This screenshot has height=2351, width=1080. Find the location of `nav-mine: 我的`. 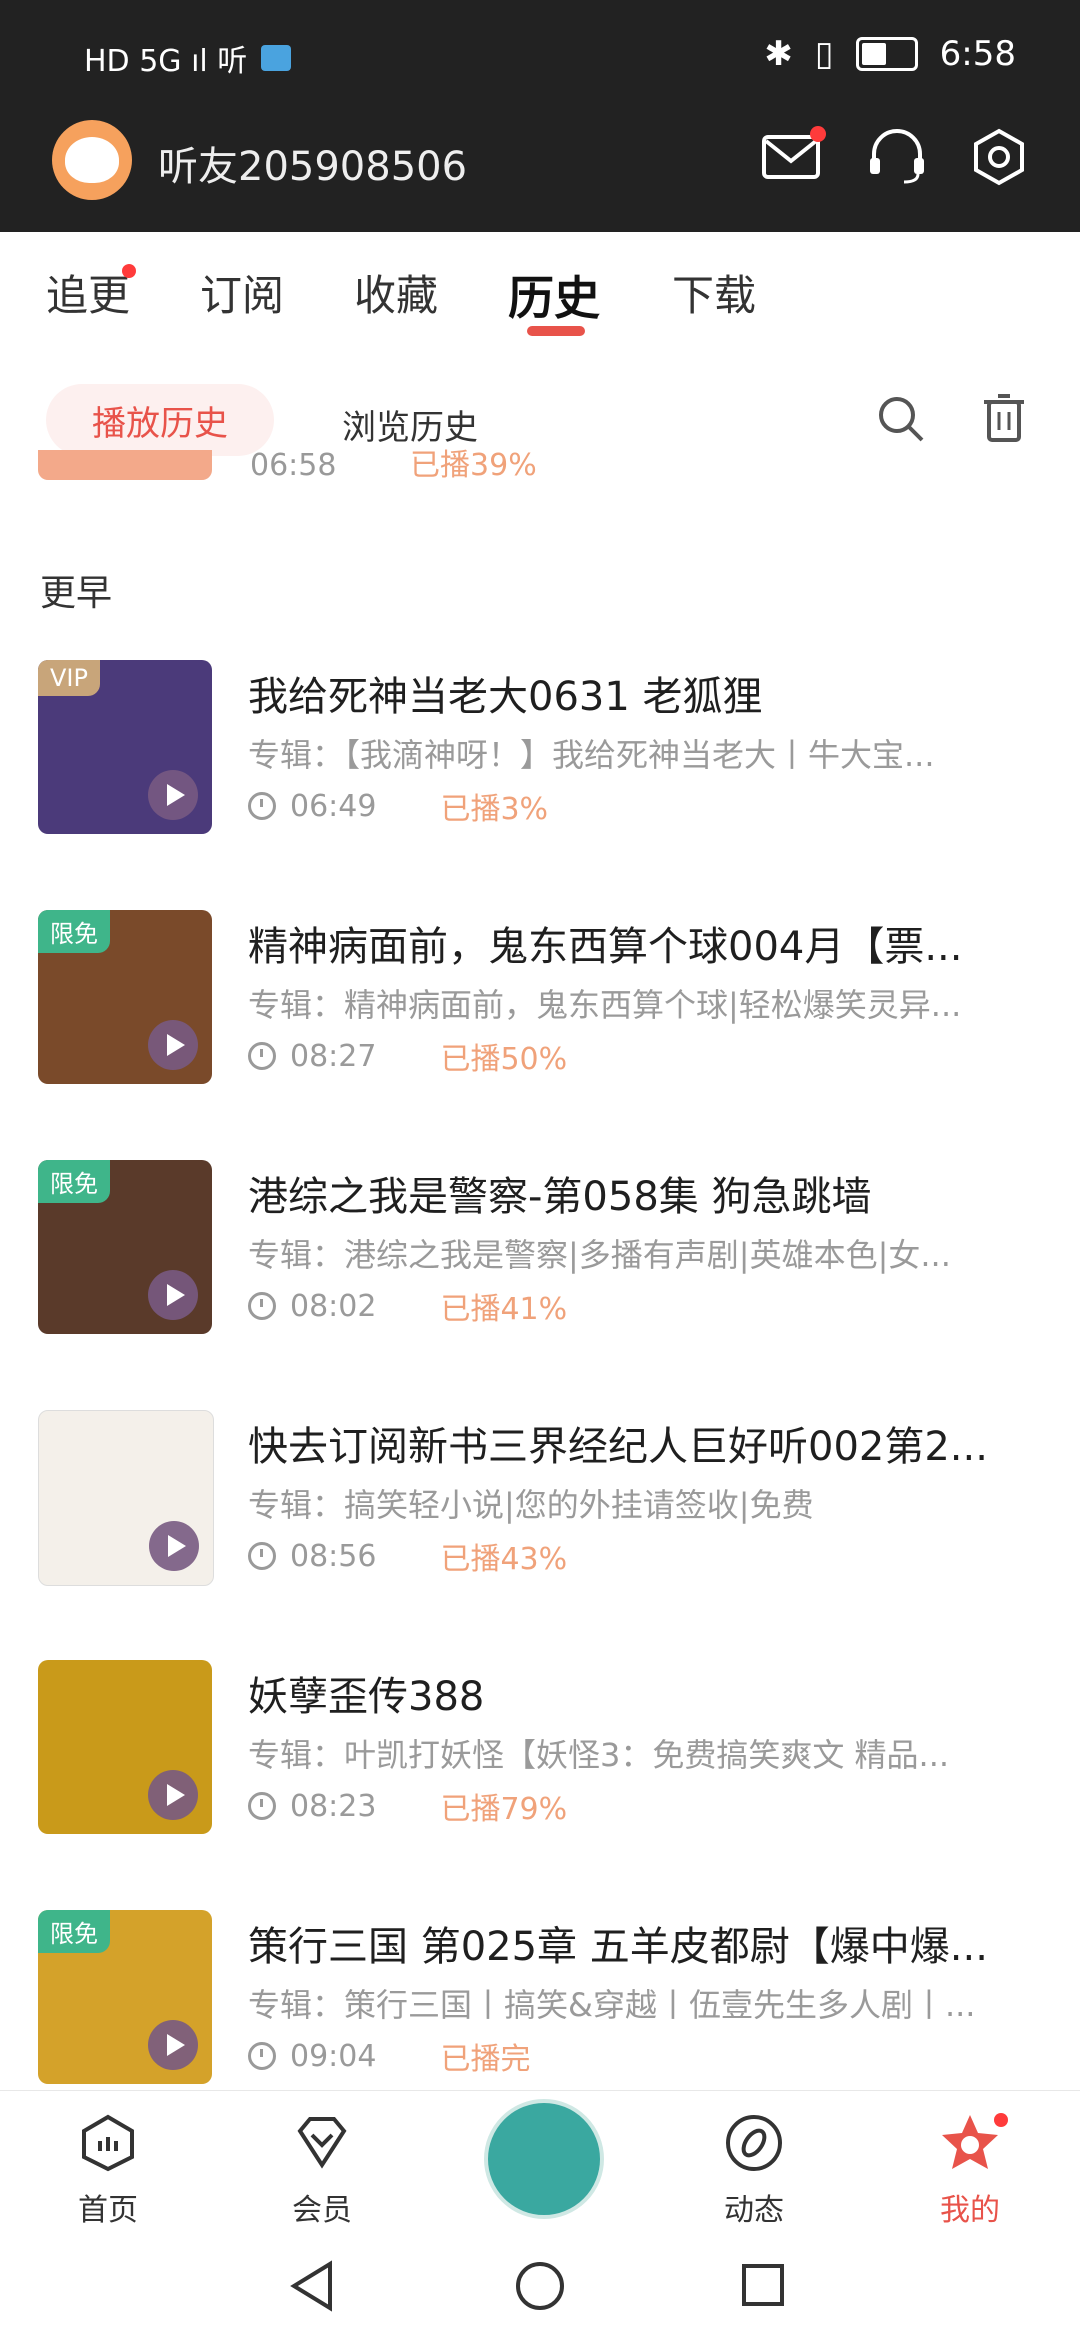

nav-mine: 我的 is located at coordinates (970, 2170).